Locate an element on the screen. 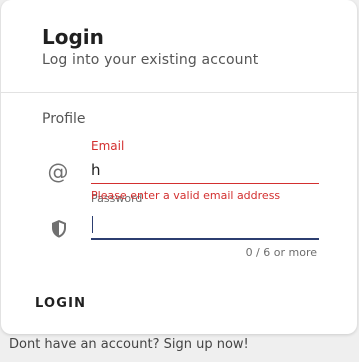 The width and height of the screenshot is (359, 362). email-error-message: Please enter a valid email address is located at coordinates (186, 195).